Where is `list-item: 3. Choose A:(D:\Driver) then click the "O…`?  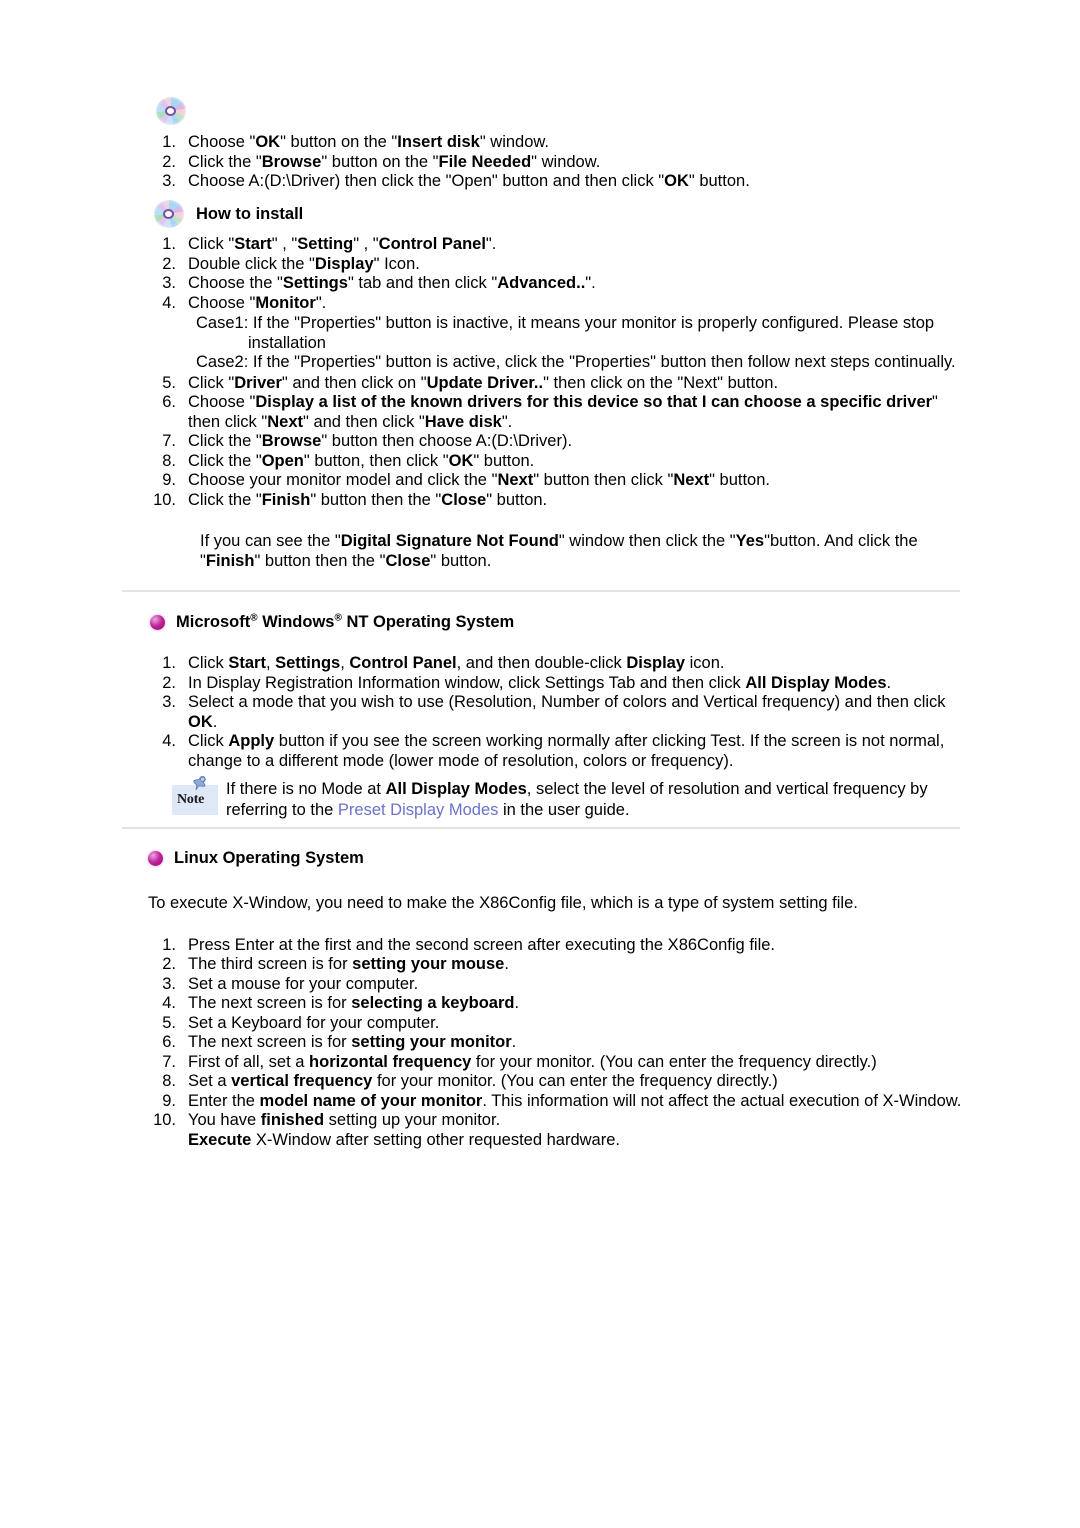
list-item: 3. Choose A:(D:\Driver) then click the "O… is located at coordinates (553, 182).